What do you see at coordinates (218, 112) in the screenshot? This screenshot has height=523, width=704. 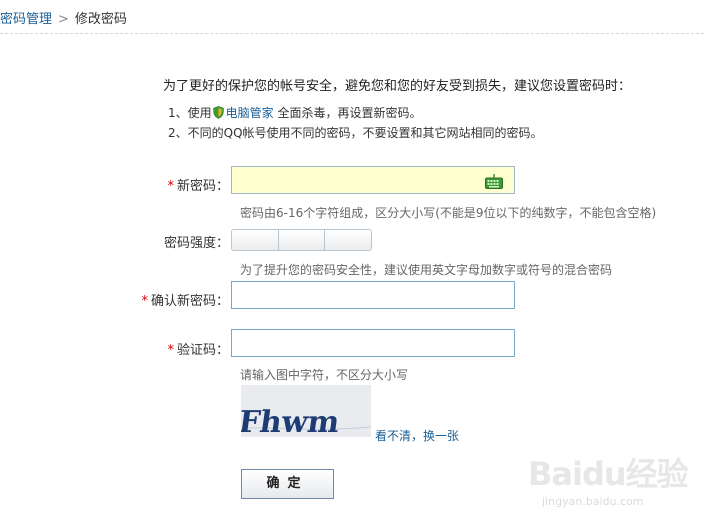 I see `shield-icon` at bounding box center [218, 112].